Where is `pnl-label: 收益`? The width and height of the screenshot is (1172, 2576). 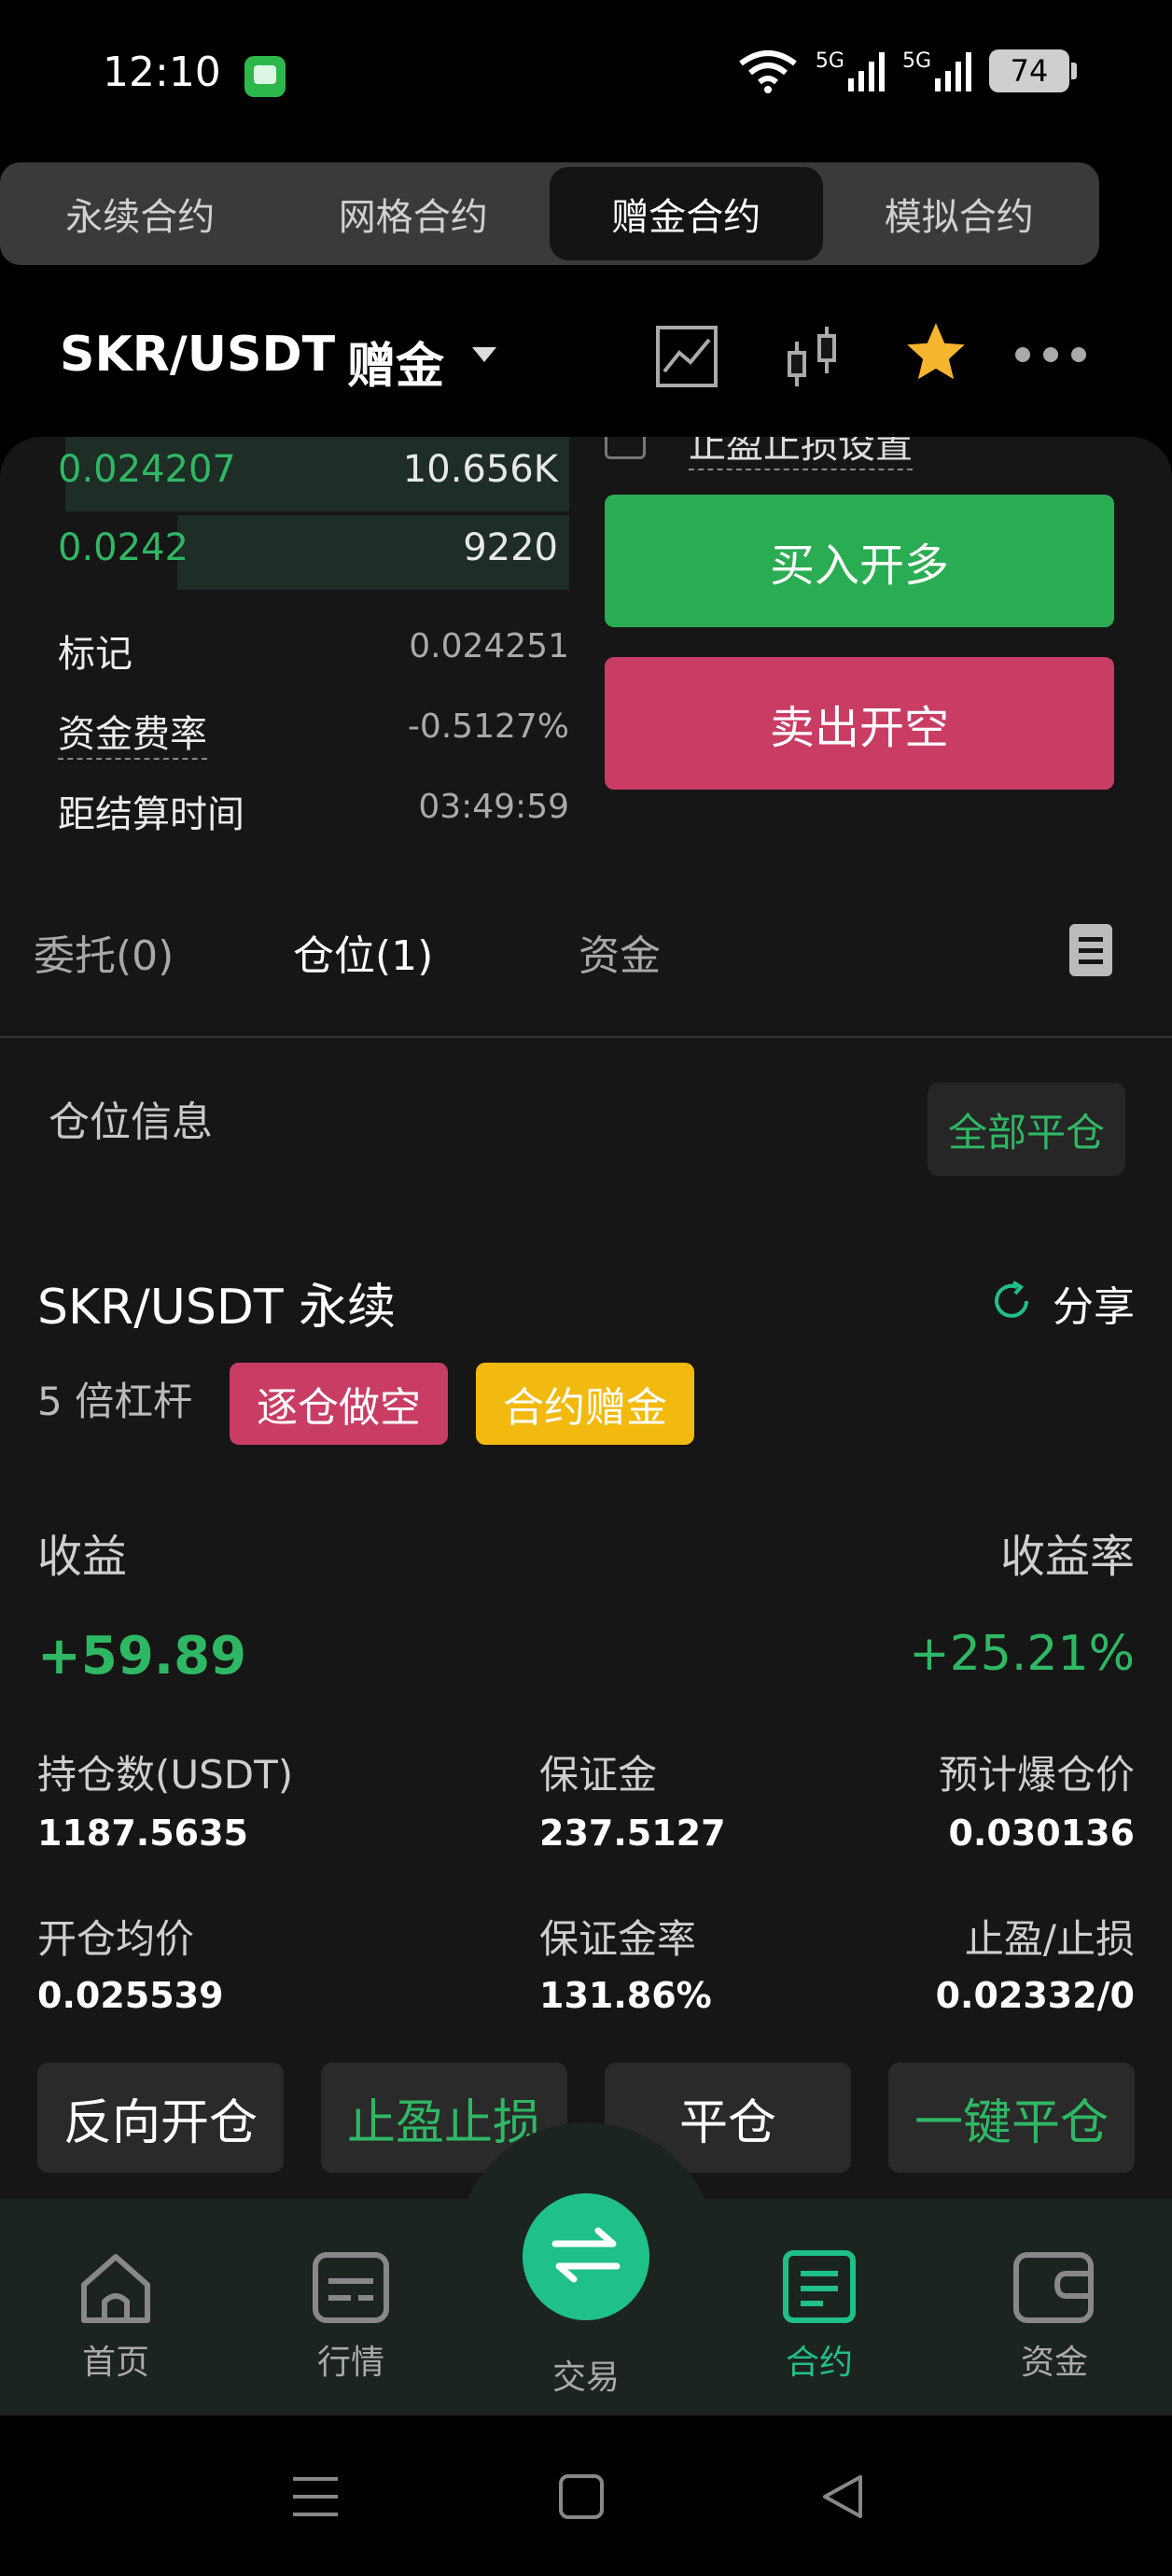
pnl-label: 收益 is located at coordinates (82, 1557).